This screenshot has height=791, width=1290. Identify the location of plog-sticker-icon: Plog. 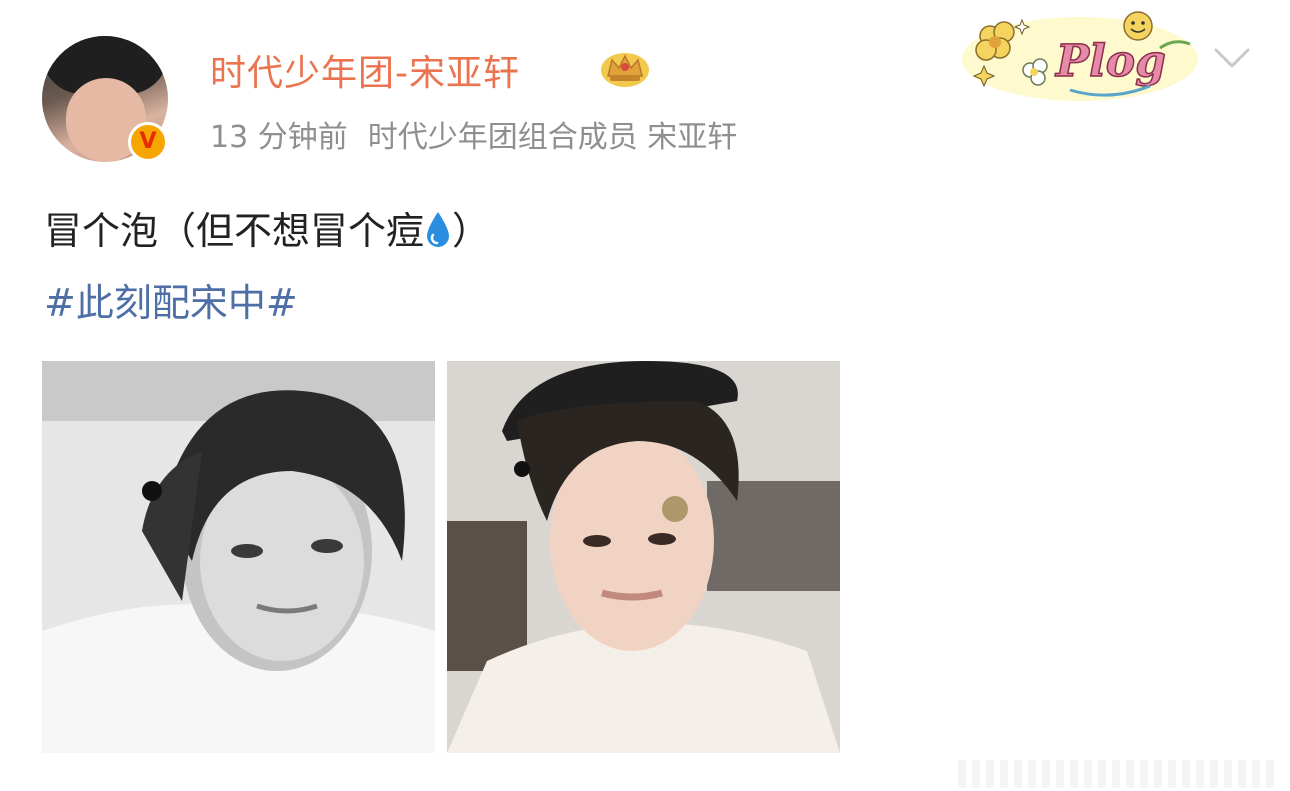
(1080, 56).